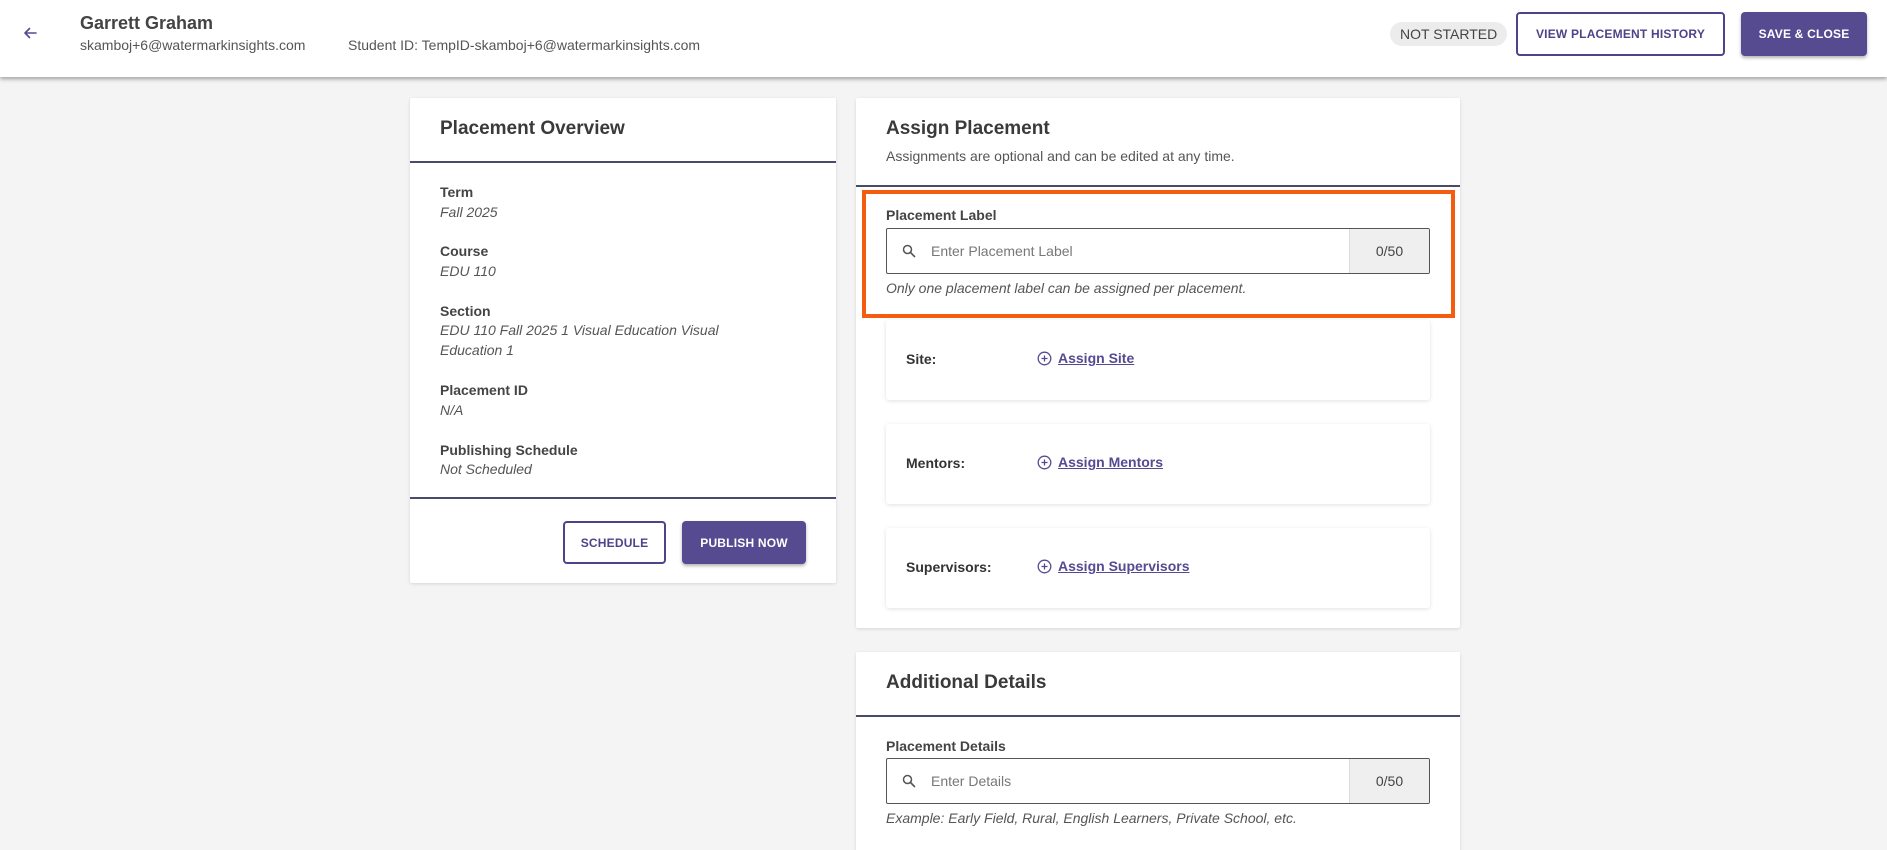 This screenshot has height=850, width=1887. Describe the element at coordinates (1804, 34) in the screenshot. I see `save-and-close-button: SAVE & CLOSE` at that location.